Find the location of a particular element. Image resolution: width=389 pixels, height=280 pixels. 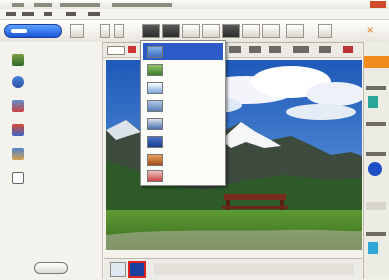

people-icon is located at coordinates (18, 106).